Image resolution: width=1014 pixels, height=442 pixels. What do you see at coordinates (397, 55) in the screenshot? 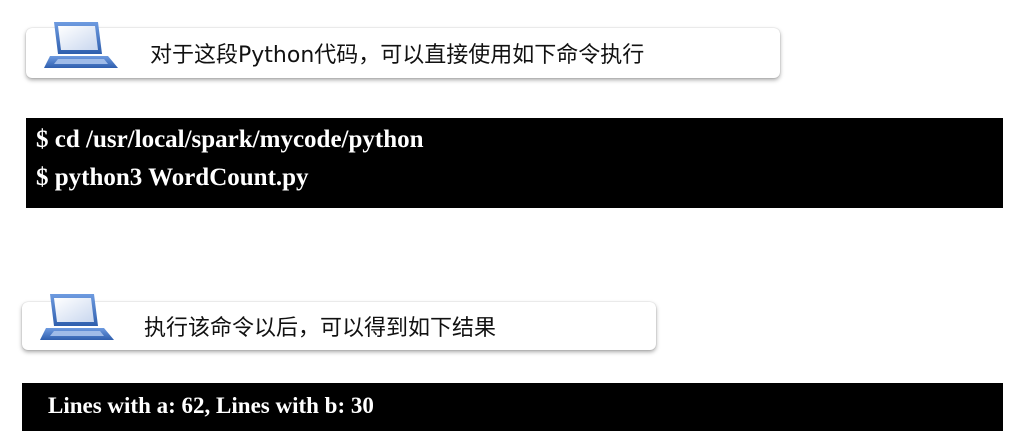
I see `instruction-text-1: 对于这段Python代码，可以直接使用如下命令执行` at bounding box center [397, 55].